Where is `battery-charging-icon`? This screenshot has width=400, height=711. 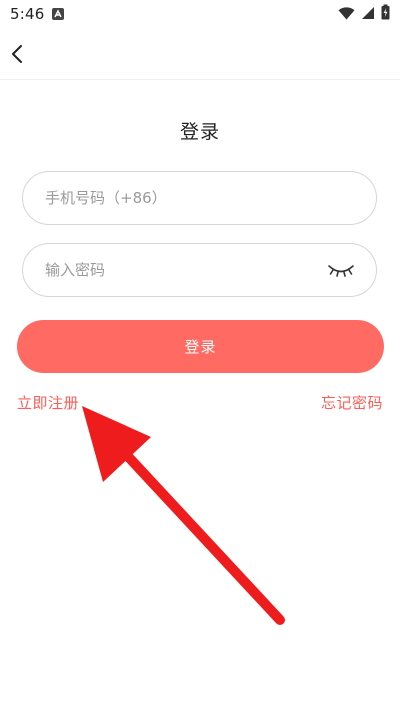
battery-charging-icon is located at coordinates (385, 14).